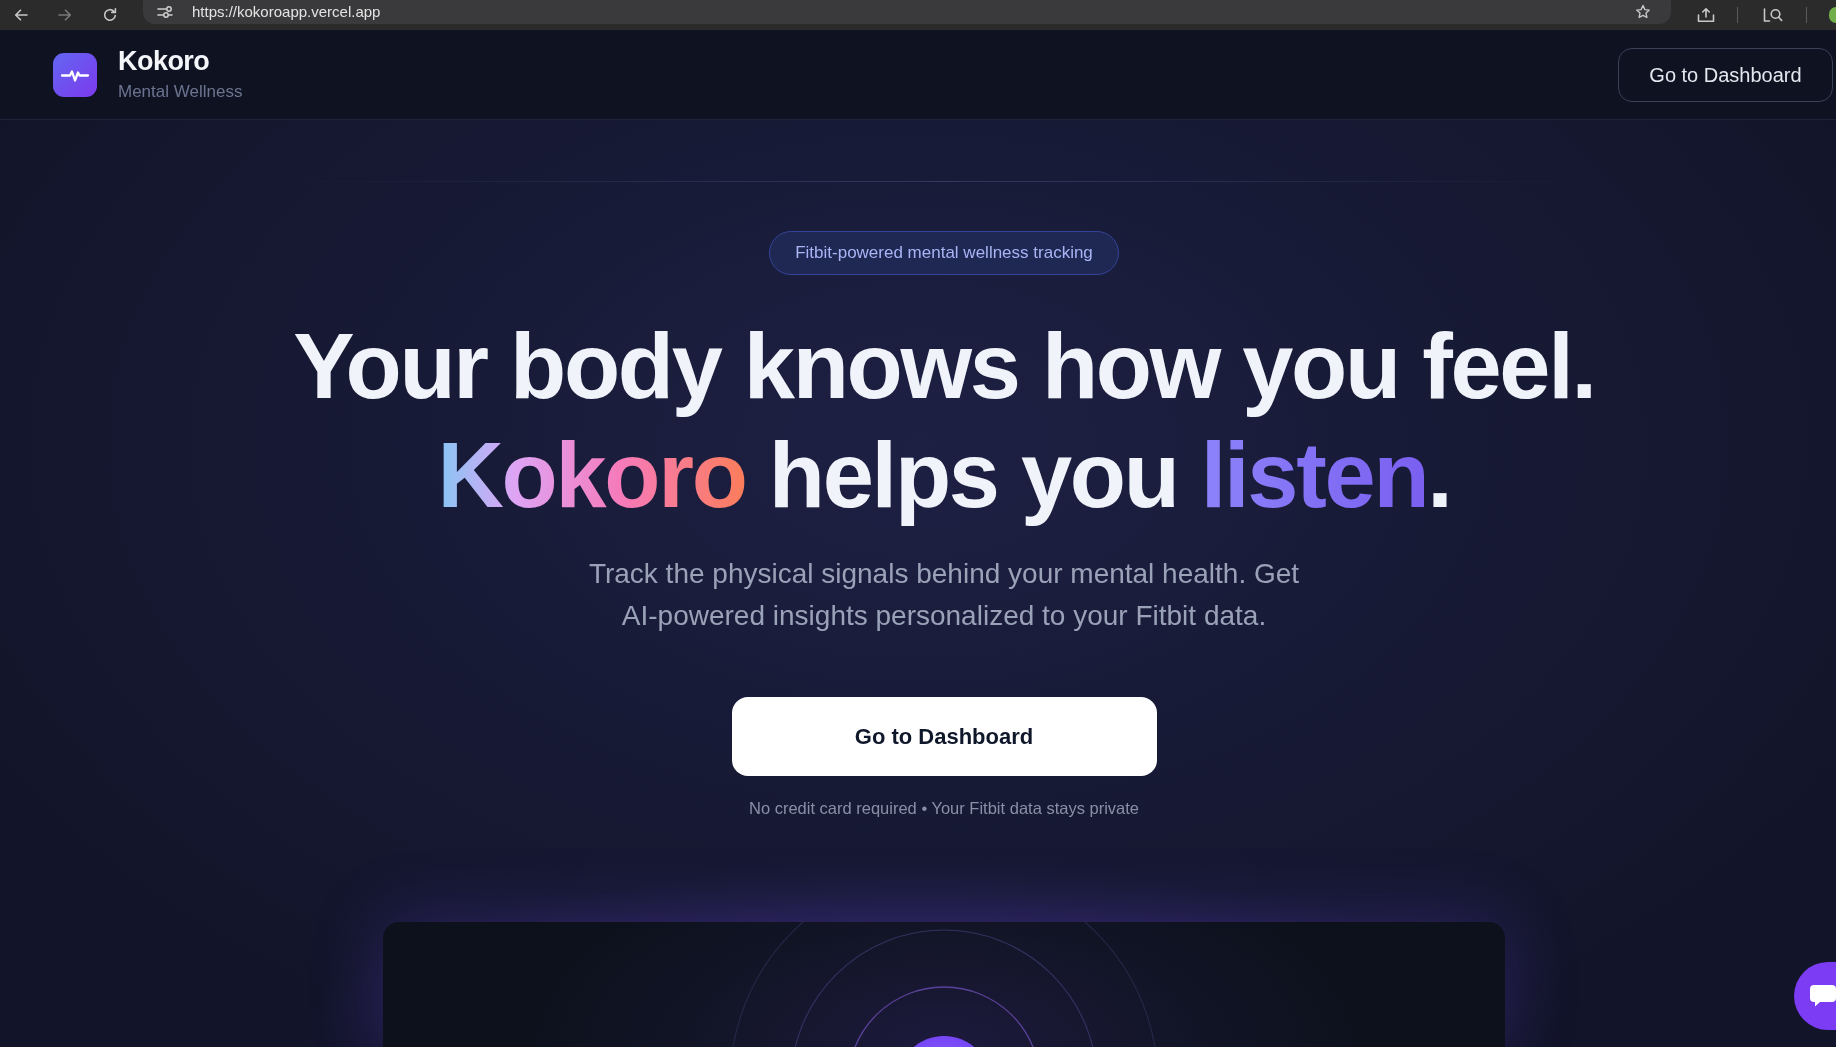 This screenshot has width=1836, height=1047. What do you see at coordinates (944, 595) in the screenshot?
I see `subtitle: Track the physical signals behind your mental health. Get AI-powered insights personalized to your Fitbit data.` at bounding box center [944, 595].